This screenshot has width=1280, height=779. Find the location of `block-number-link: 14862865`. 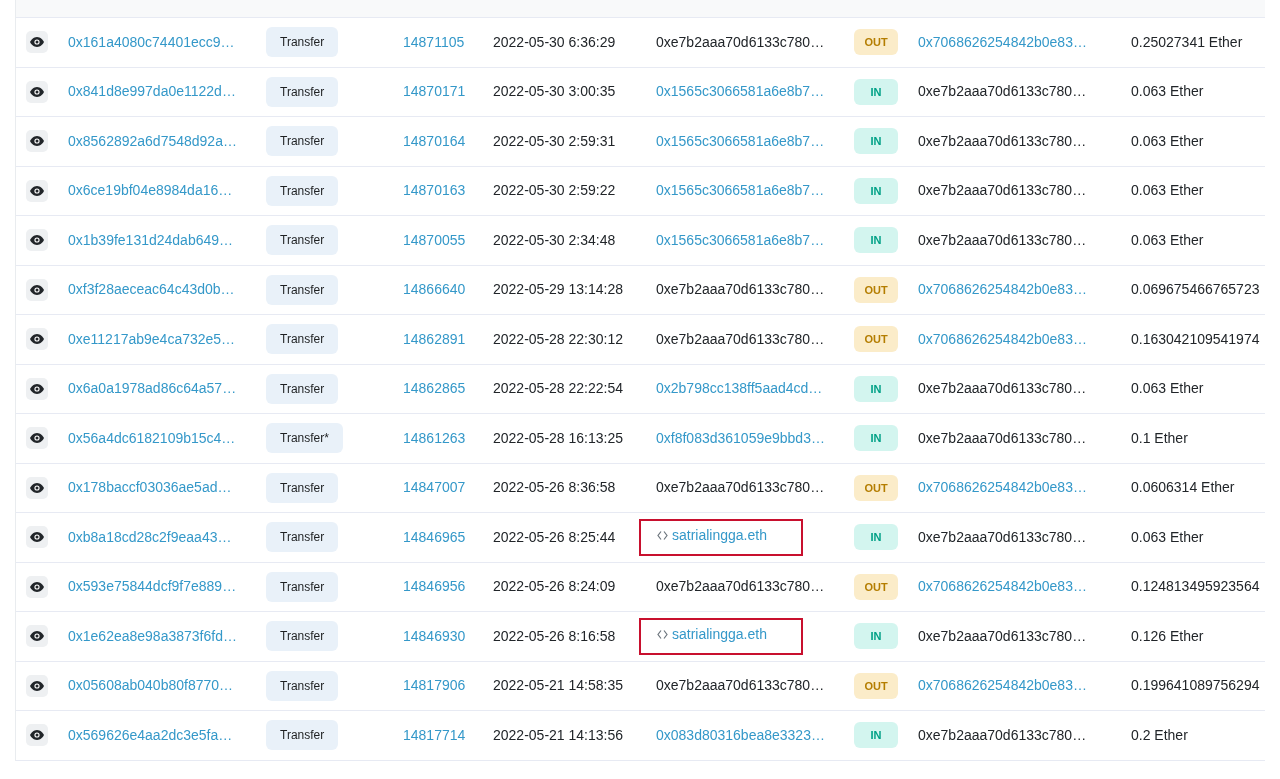

block-number-link: 14862865 is located at coordinates (428, 388).